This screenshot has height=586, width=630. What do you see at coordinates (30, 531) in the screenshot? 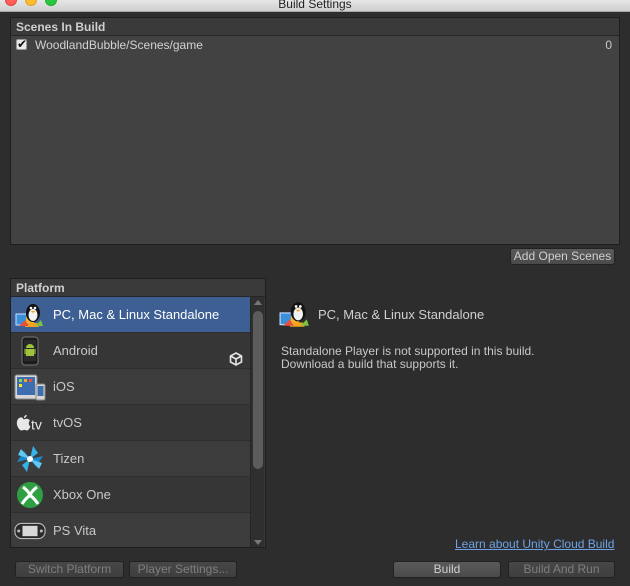
I see `ps-vita-icon` at bounding box center [30, 531].